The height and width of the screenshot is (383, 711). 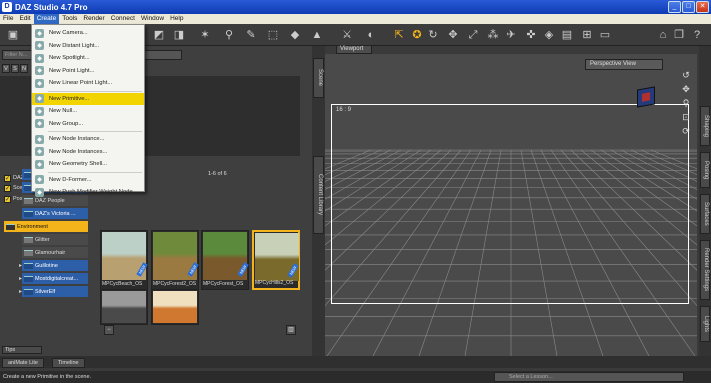 I want to click on menu-connect: Connect, so click(x=123, y=19).